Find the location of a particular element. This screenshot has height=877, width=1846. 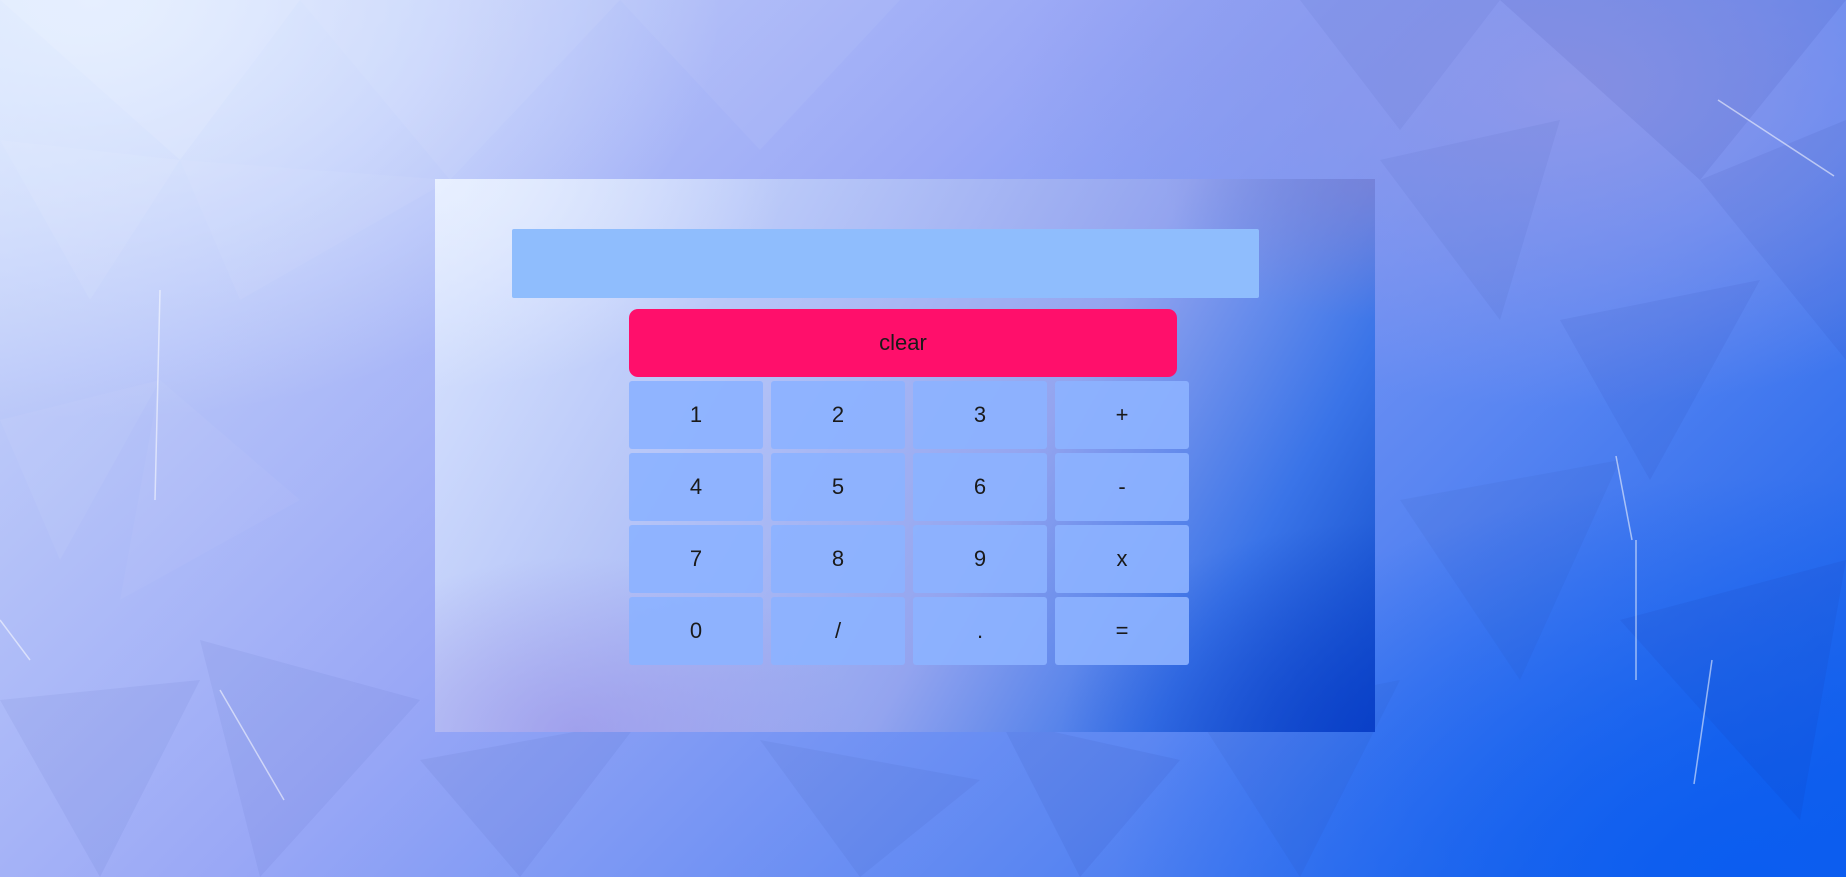

key-3-button: 3 is located at coordinates (980, 415).